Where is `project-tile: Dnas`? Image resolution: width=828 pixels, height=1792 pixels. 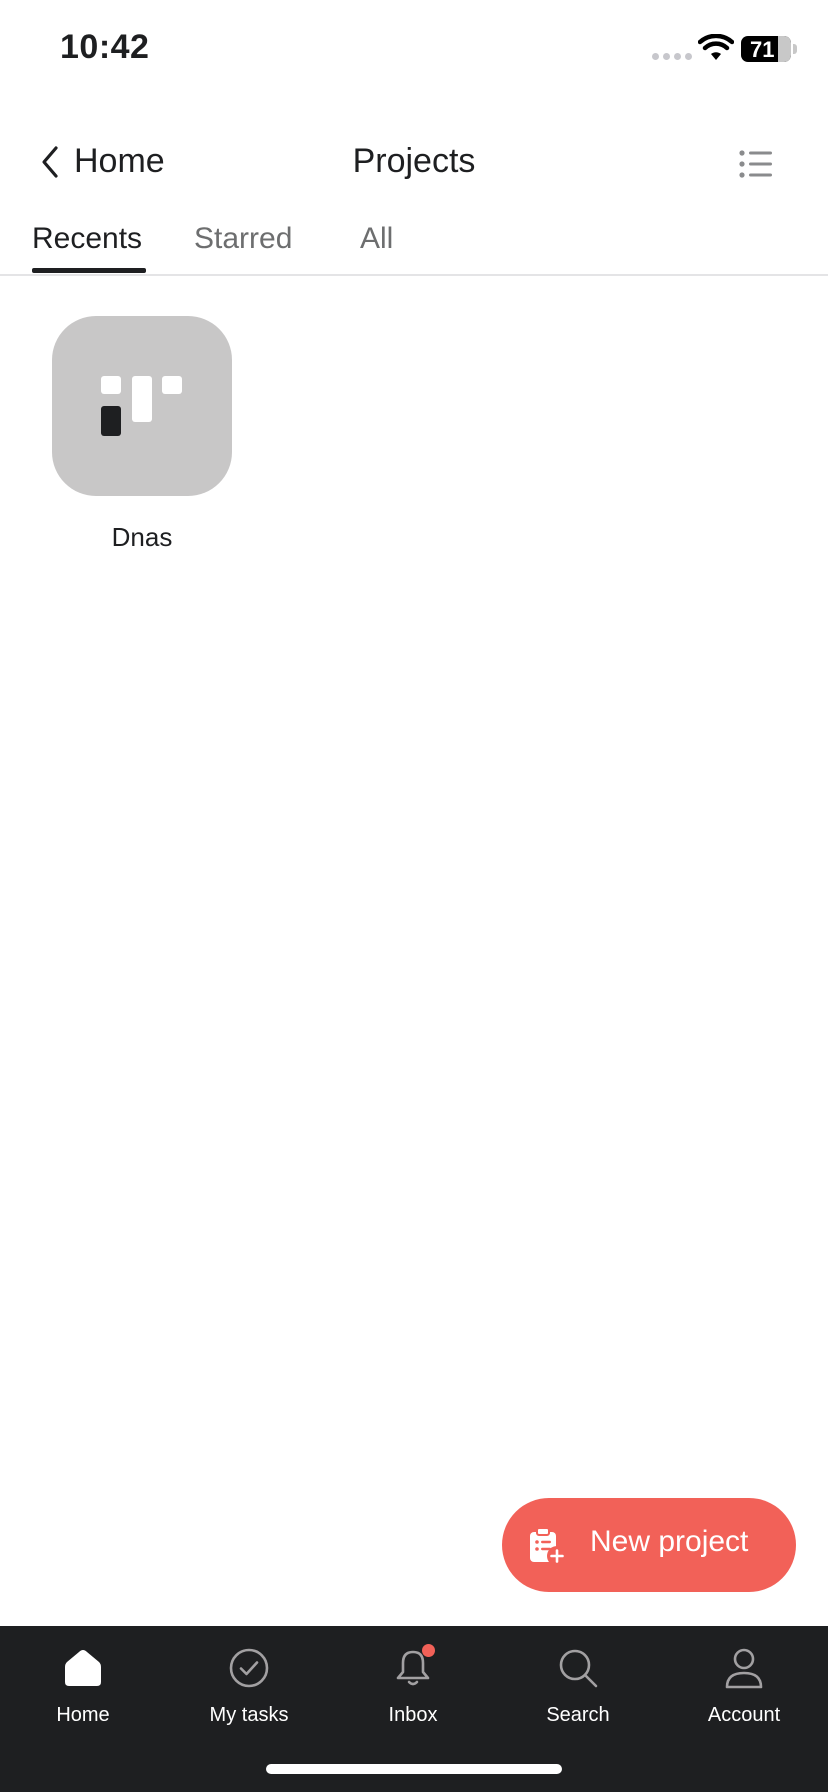
project-tile: Dnas is located at coordinates (142, 434).